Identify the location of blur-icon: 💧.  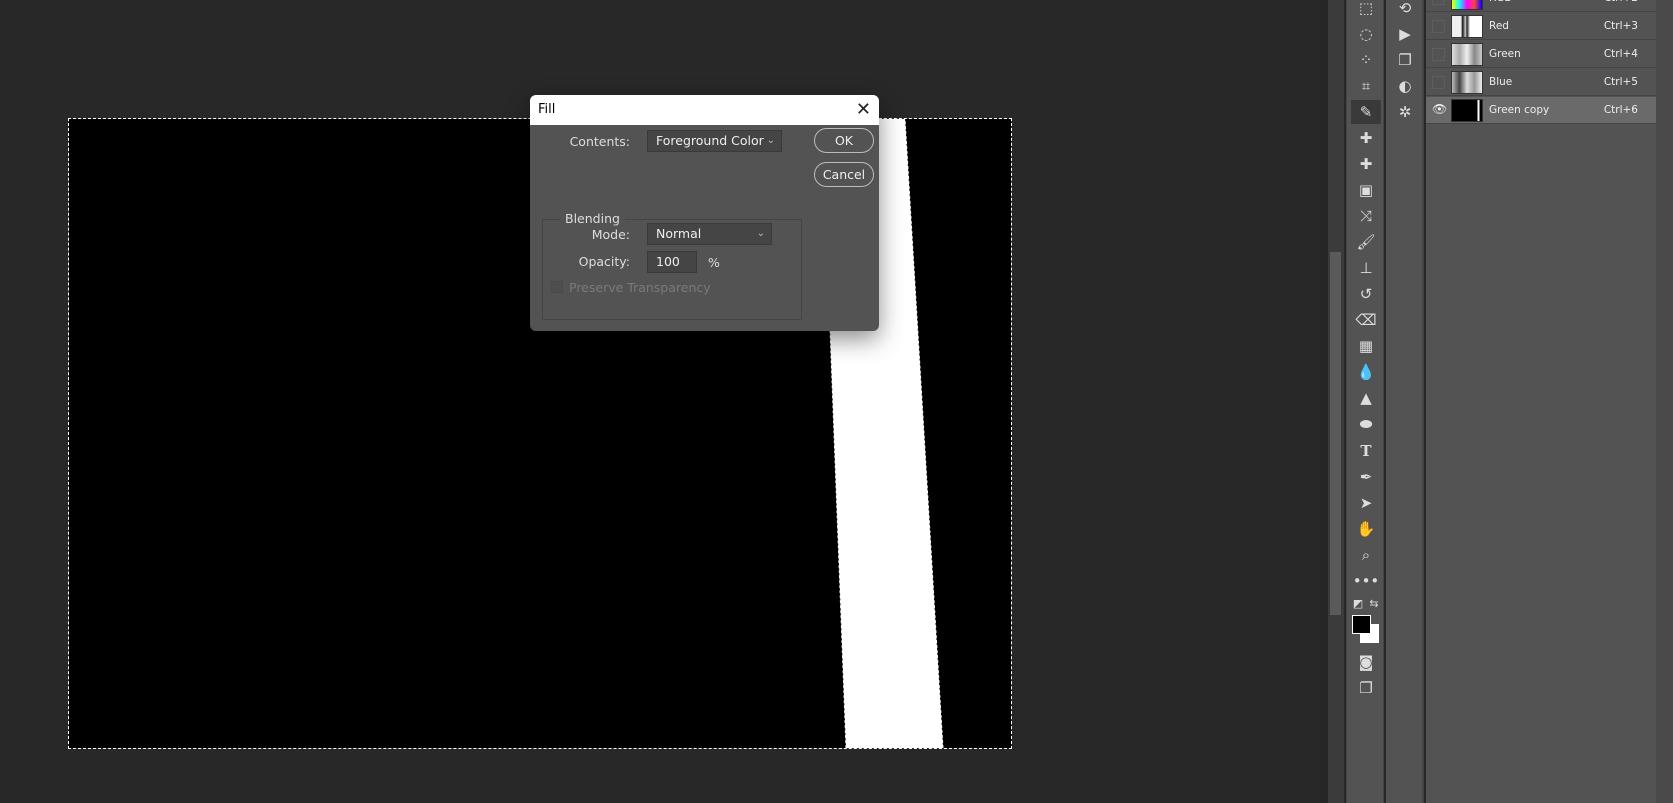
(1366, 372).